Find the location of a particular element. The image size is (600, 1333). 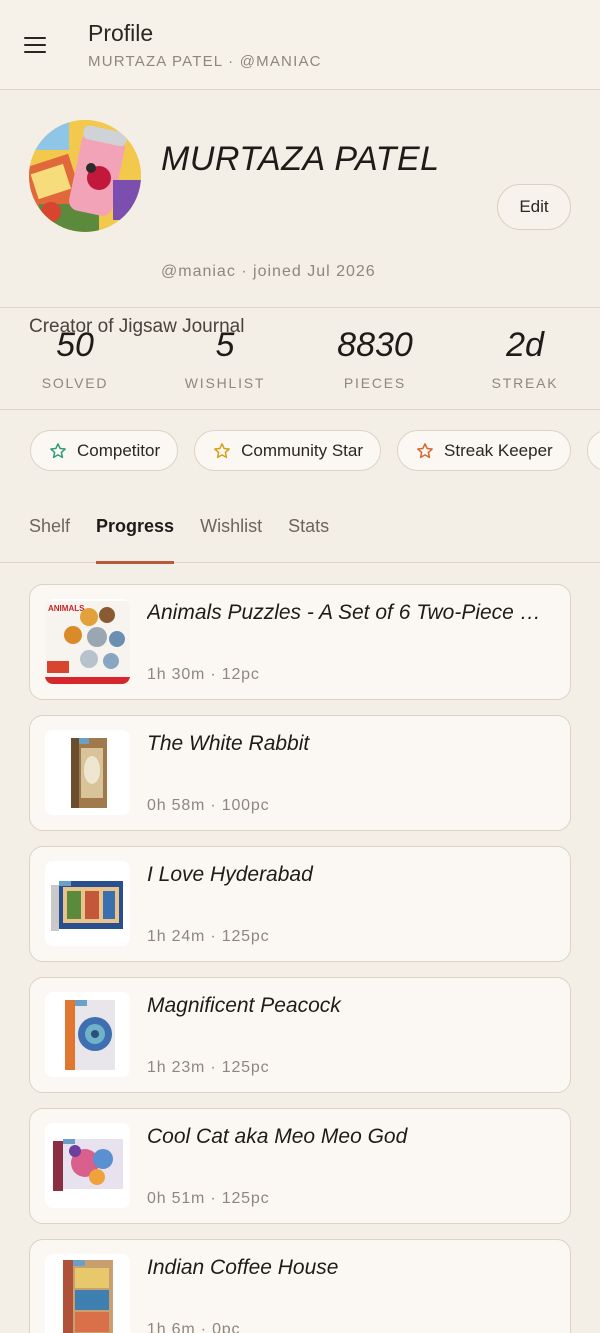

badges-row: Competitor Community Star Streak Keeper is located at coordinates (300, 450).